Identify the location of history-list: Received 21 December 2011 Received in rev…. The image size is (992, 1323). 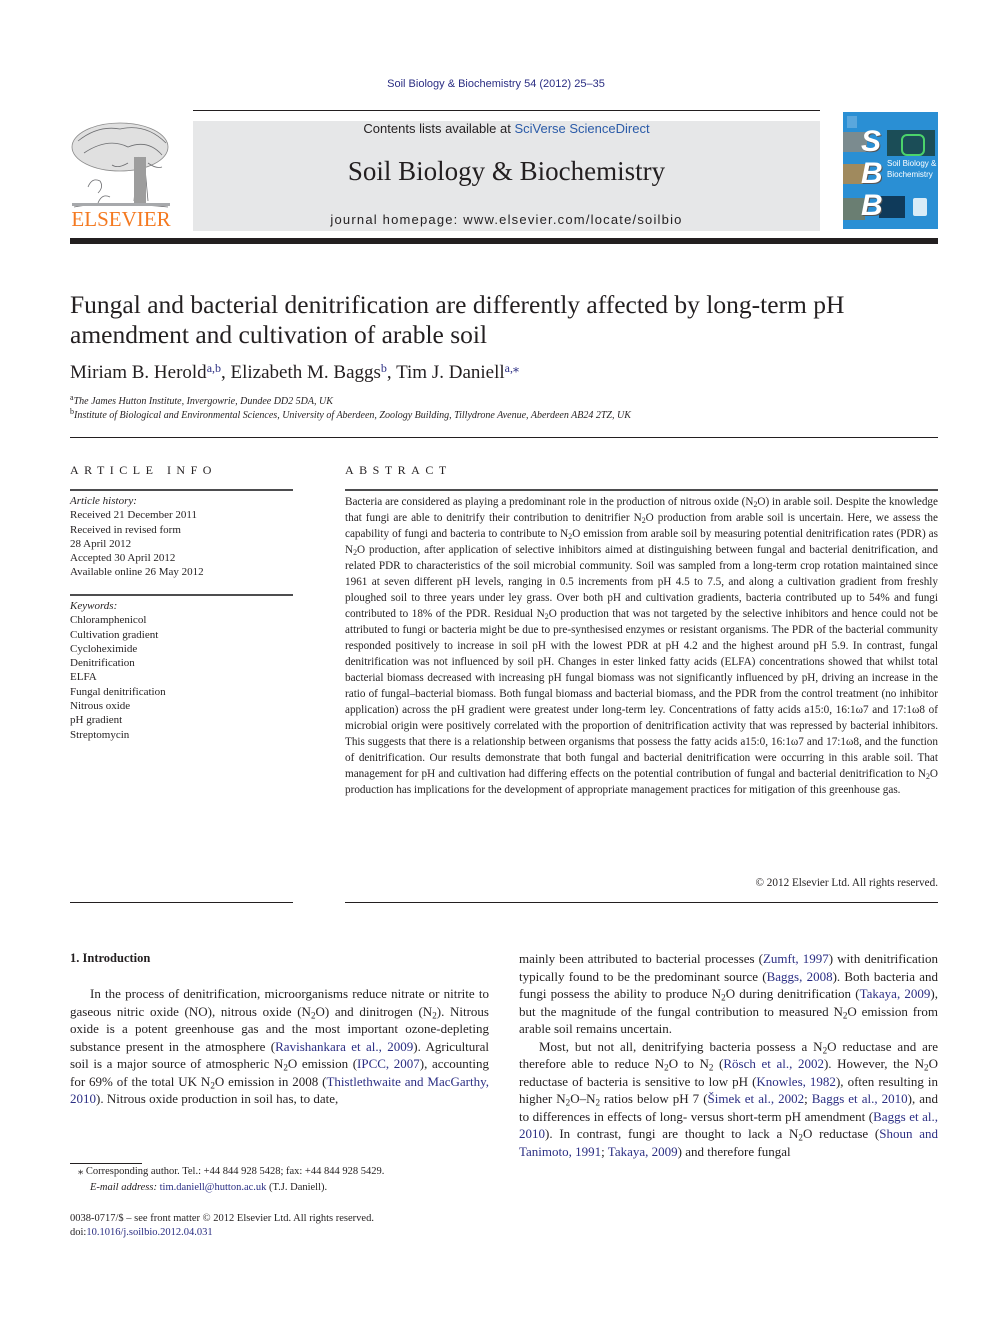
(181, 543).